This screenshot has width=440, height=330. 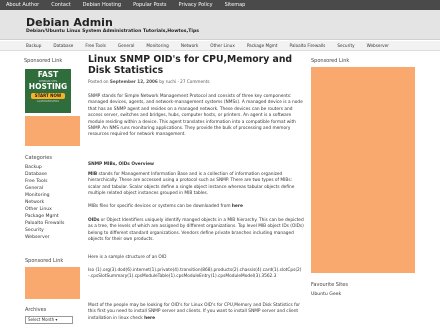 What do you see at coordinates (60, 5) in the screenshot?
I see `topnav-contact: Contact` at bounding box center [60, 5].